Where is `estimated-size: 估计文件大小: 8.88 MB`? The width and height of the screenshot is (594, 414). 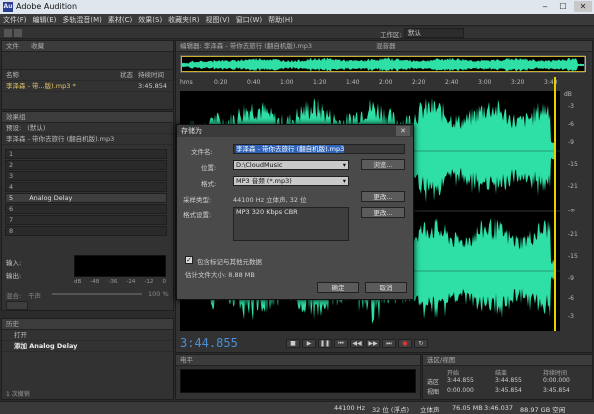 estimated-size: 估计文件大小: 8.88 MB is located at coordinates (220, 275).